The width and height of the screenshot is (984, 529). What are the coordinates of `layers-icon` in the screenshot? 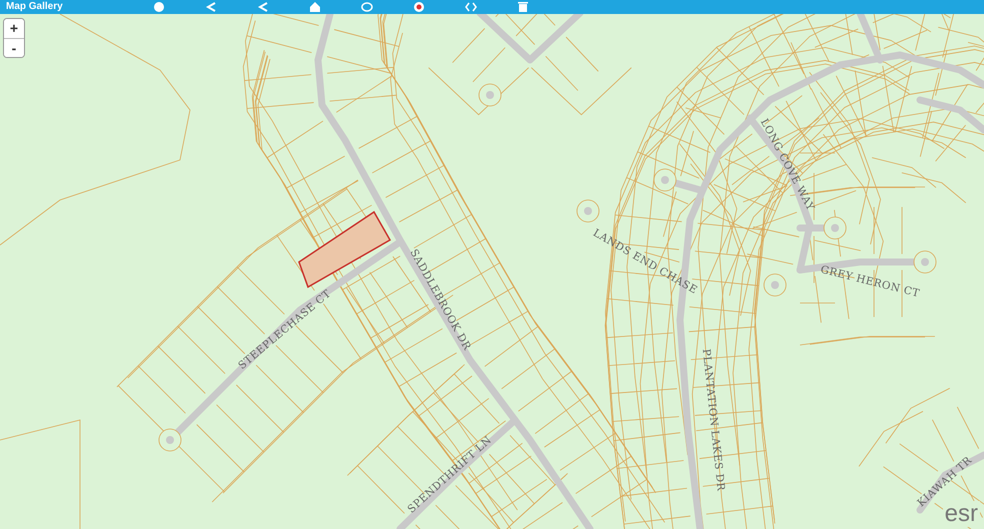 It's located at (366, 7).